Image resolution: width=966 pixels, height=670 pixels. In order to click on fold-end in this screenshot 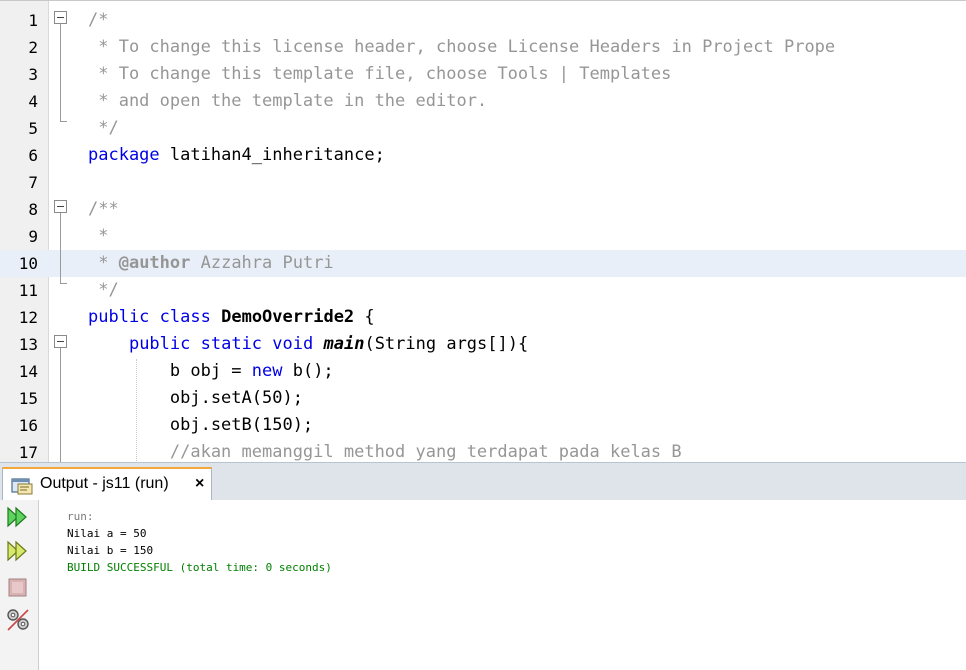, I will do `click(63, 116)`.